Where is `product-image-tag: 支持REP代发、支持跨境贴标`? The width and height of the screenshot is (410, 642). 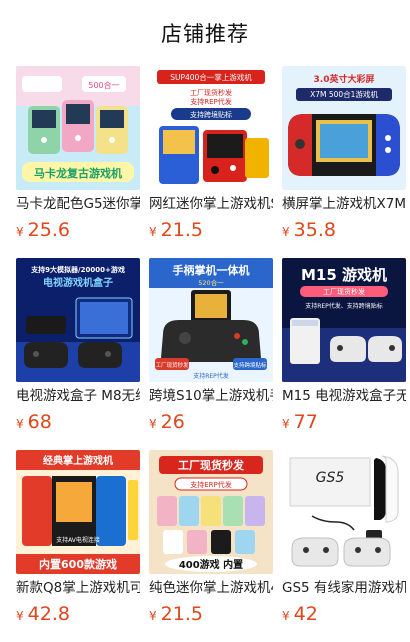
product-image-tag: 支持REP代发、支持跨境贴标 is located at coordinates (344, 306).